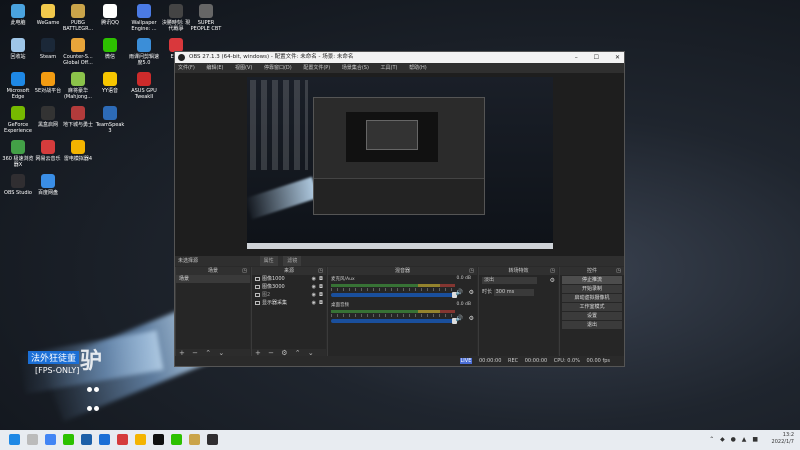 This screenshot has height=450, width=800. Describe the element at coordinates (110, 15) in the screenshot. I see `desktop-icon: 腾讯QQ` at that location.